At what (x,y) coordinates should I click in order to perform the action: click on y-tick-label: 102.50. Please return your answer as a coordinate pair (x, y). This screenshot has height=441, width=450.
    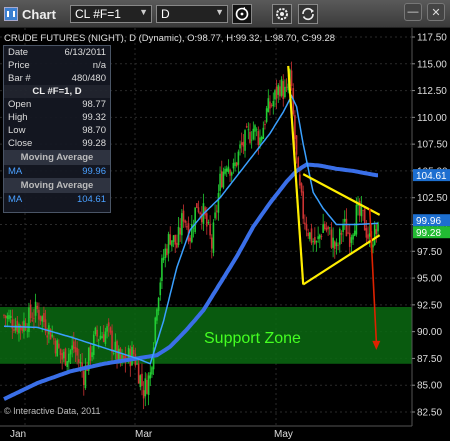
    Looking at the image, I should click on (432, 198).